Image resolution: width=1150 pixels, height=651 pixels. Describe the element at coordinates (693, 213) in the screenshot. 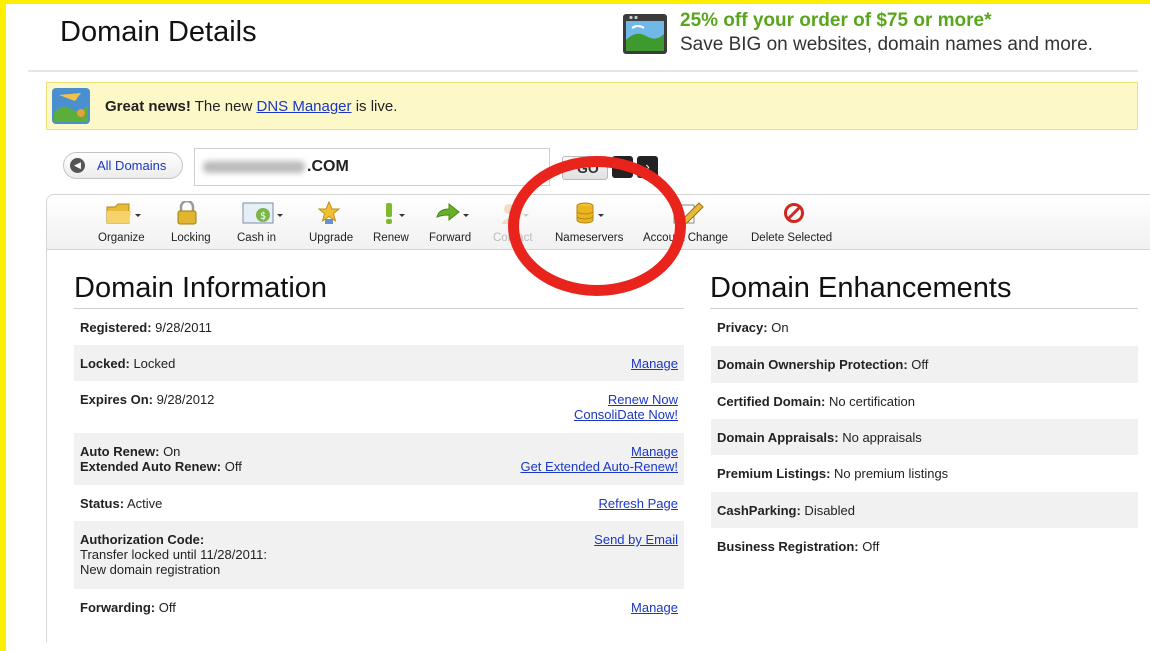

I see `pencil-icon` at that location.